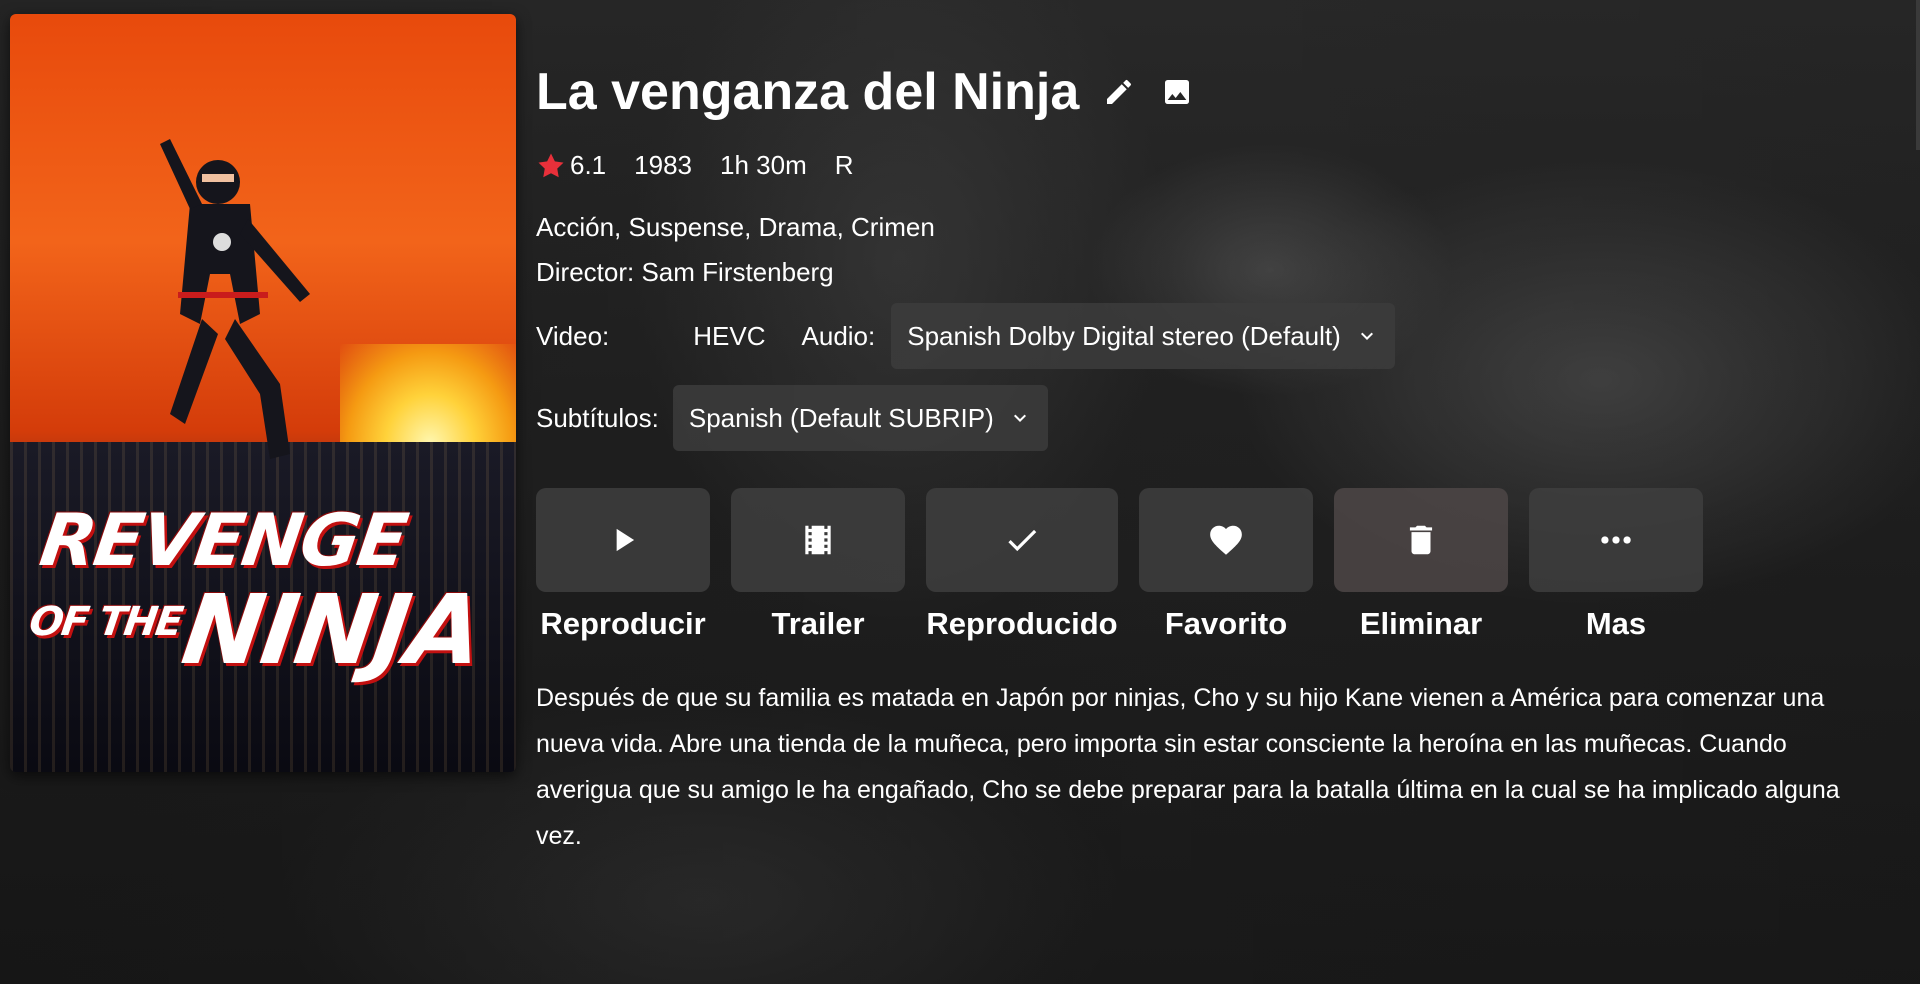 The image size is (1920, 984). I want to click on runtime: 1h 30m, so click(763, 165).